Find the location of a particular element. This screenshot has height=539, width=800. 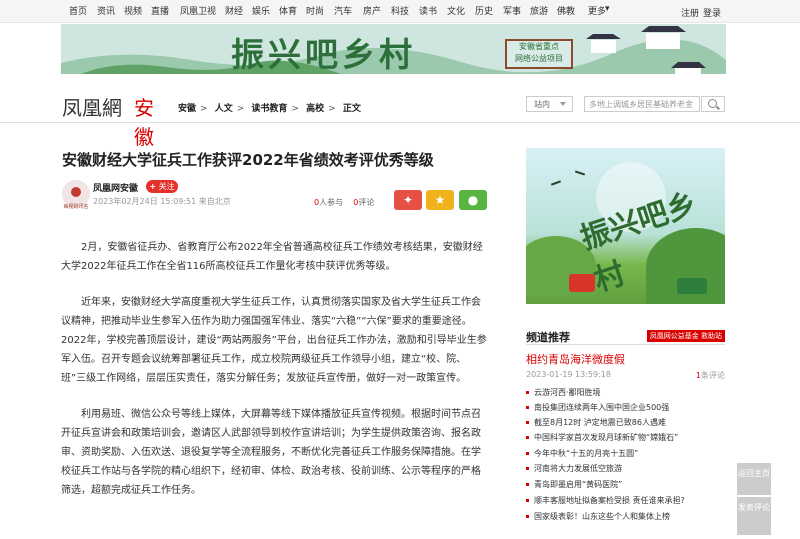

nav-books: 读书 is located at coordinates (428, 10).